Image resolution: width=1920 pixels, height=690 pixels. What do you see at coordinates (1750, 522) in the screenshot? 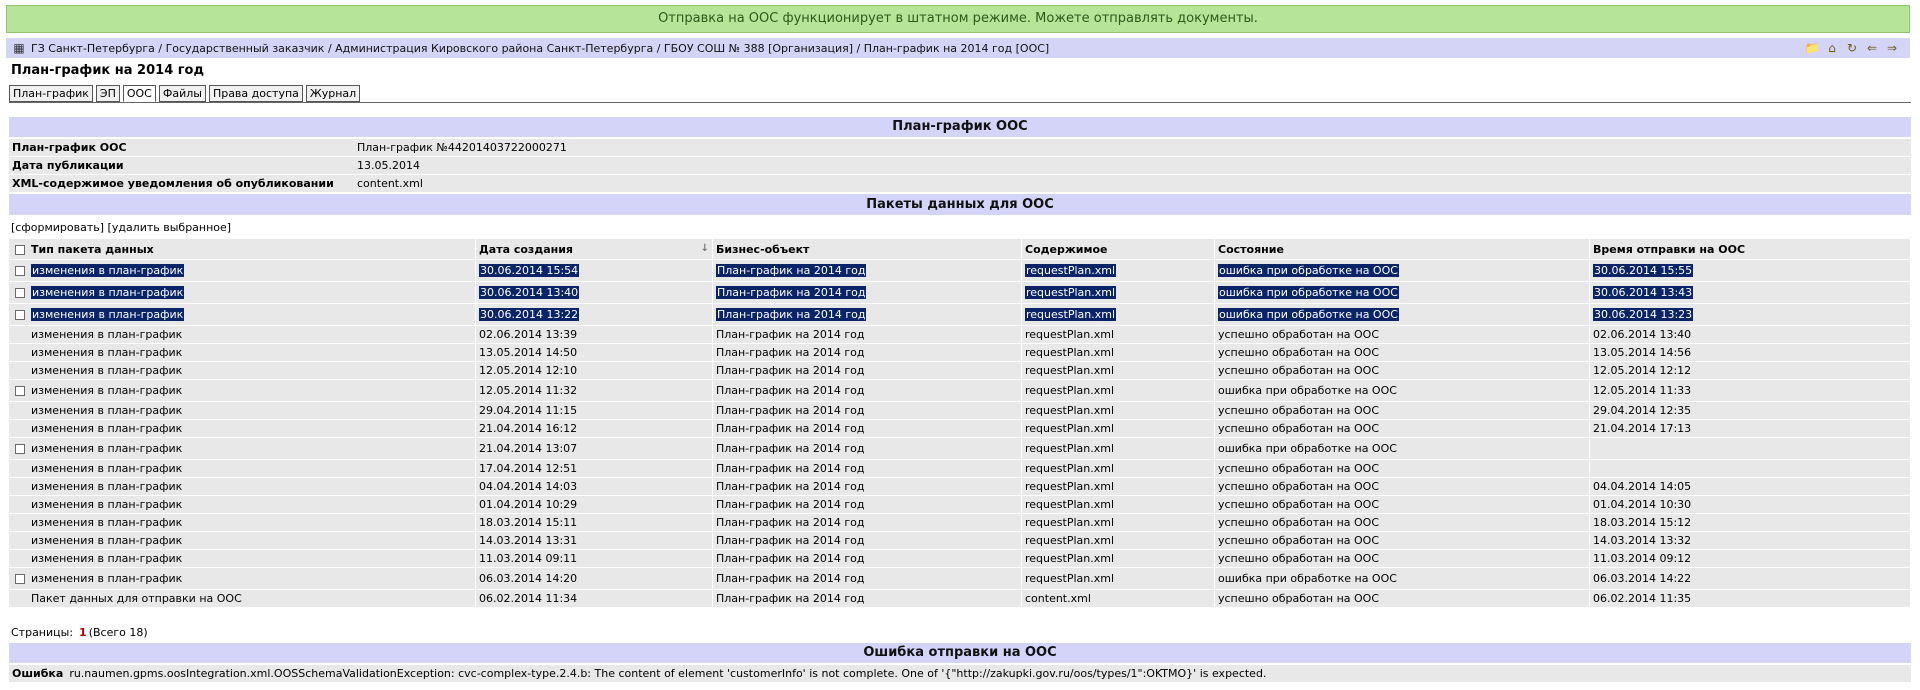
I see `cell-sent: 18.03.2014 15:12` at bounding box center [1750, 522].